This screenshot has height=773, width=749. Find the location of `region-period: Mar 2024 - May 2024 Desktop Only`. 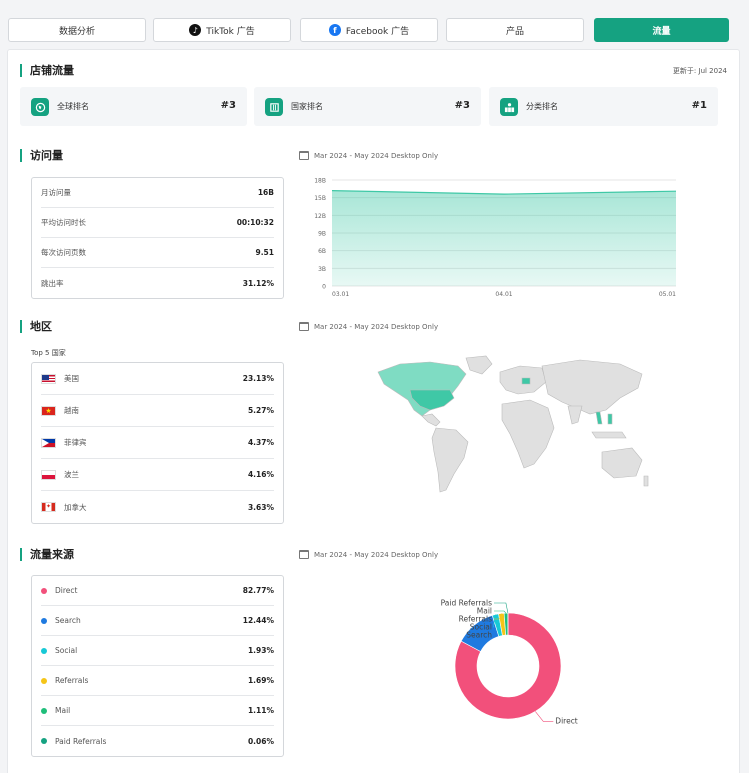

region-period: Mar 2024 - May 2024 Desktop Only is located at coordinates (368, 326).